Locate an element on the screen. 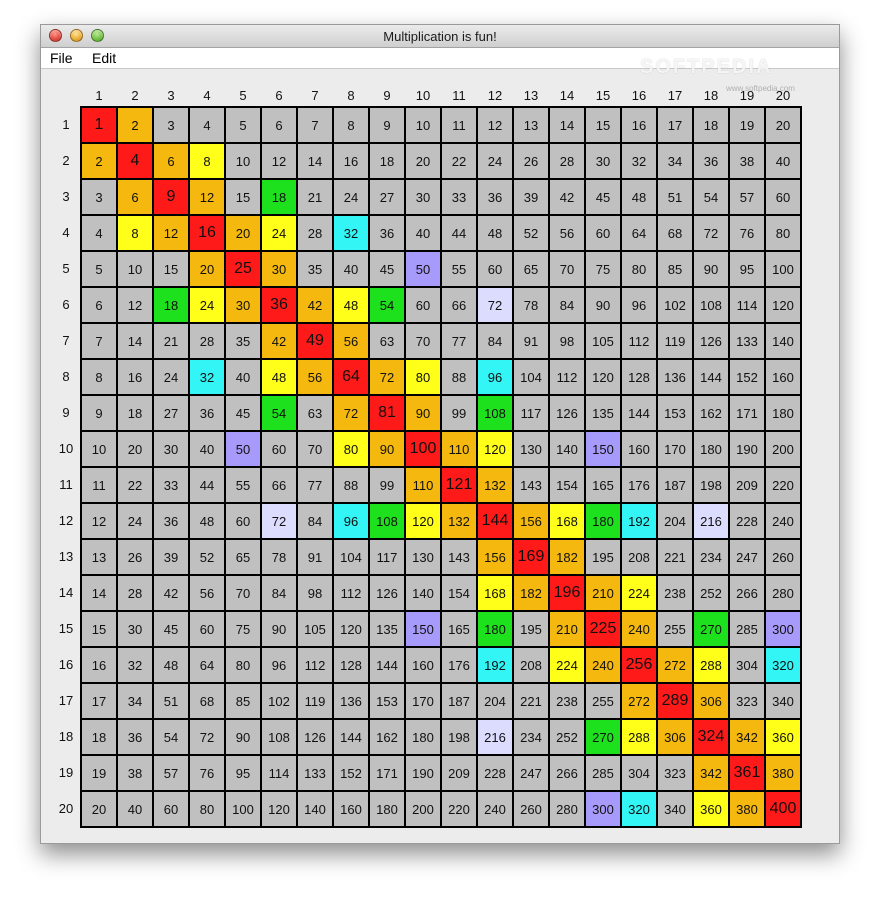  product-cell: 88 is located at coordinates (351, 485).